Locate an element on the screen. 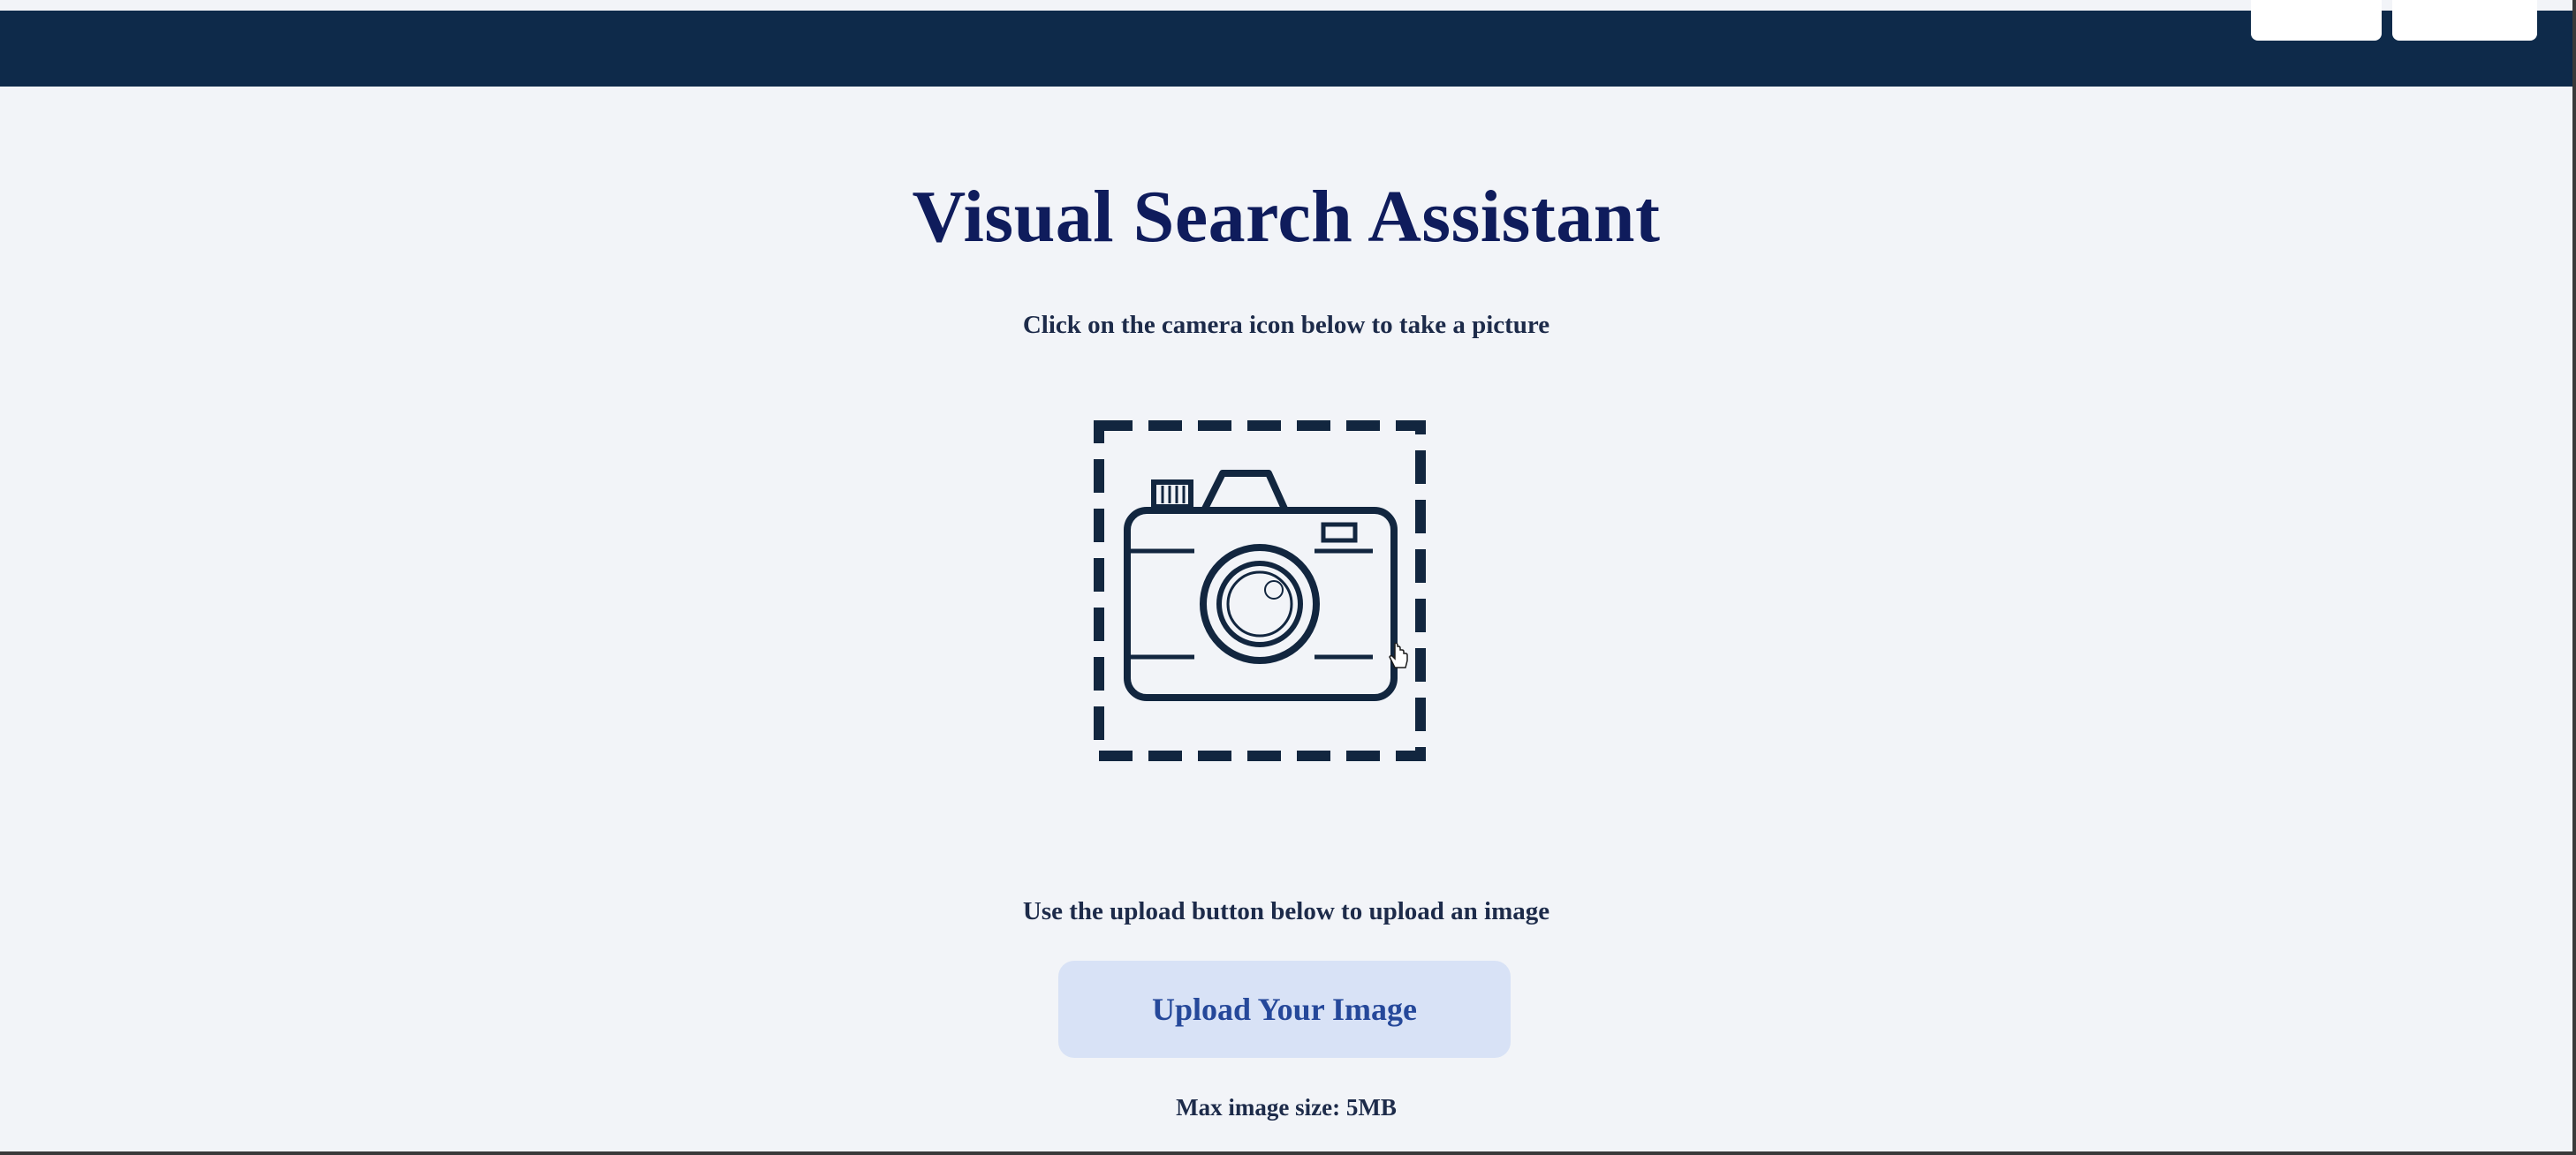 The height and width of the screenshot is (1155, 2576). upload-image-button: Upload Your Image is located at coordinates (1285, 1009).